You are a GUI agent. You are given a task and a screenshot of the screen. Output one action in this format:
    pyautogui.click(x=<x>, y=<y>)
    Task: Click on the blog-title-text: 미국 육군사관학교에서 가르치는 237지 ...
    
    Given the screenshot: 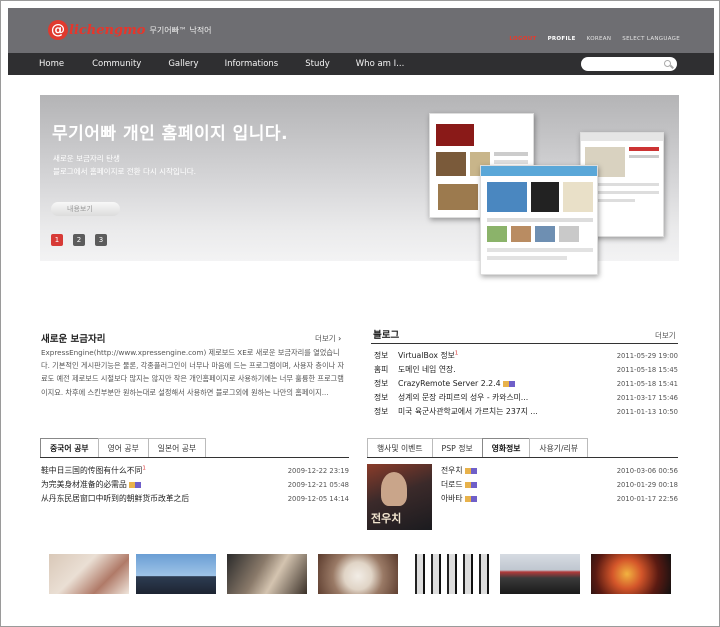 What is the action you would take?
    pyautogui.click(x=468, y=411)
    